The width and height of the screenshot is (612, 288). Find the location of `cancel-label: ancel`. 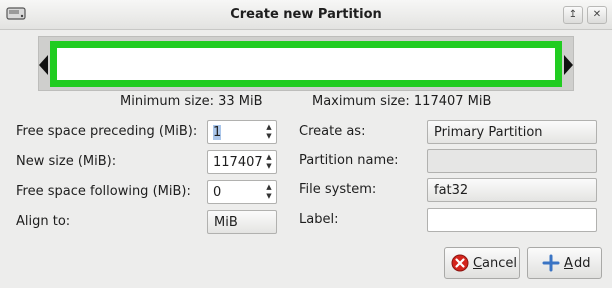

cancel-label: ancel is located at coordinates (499, 263).